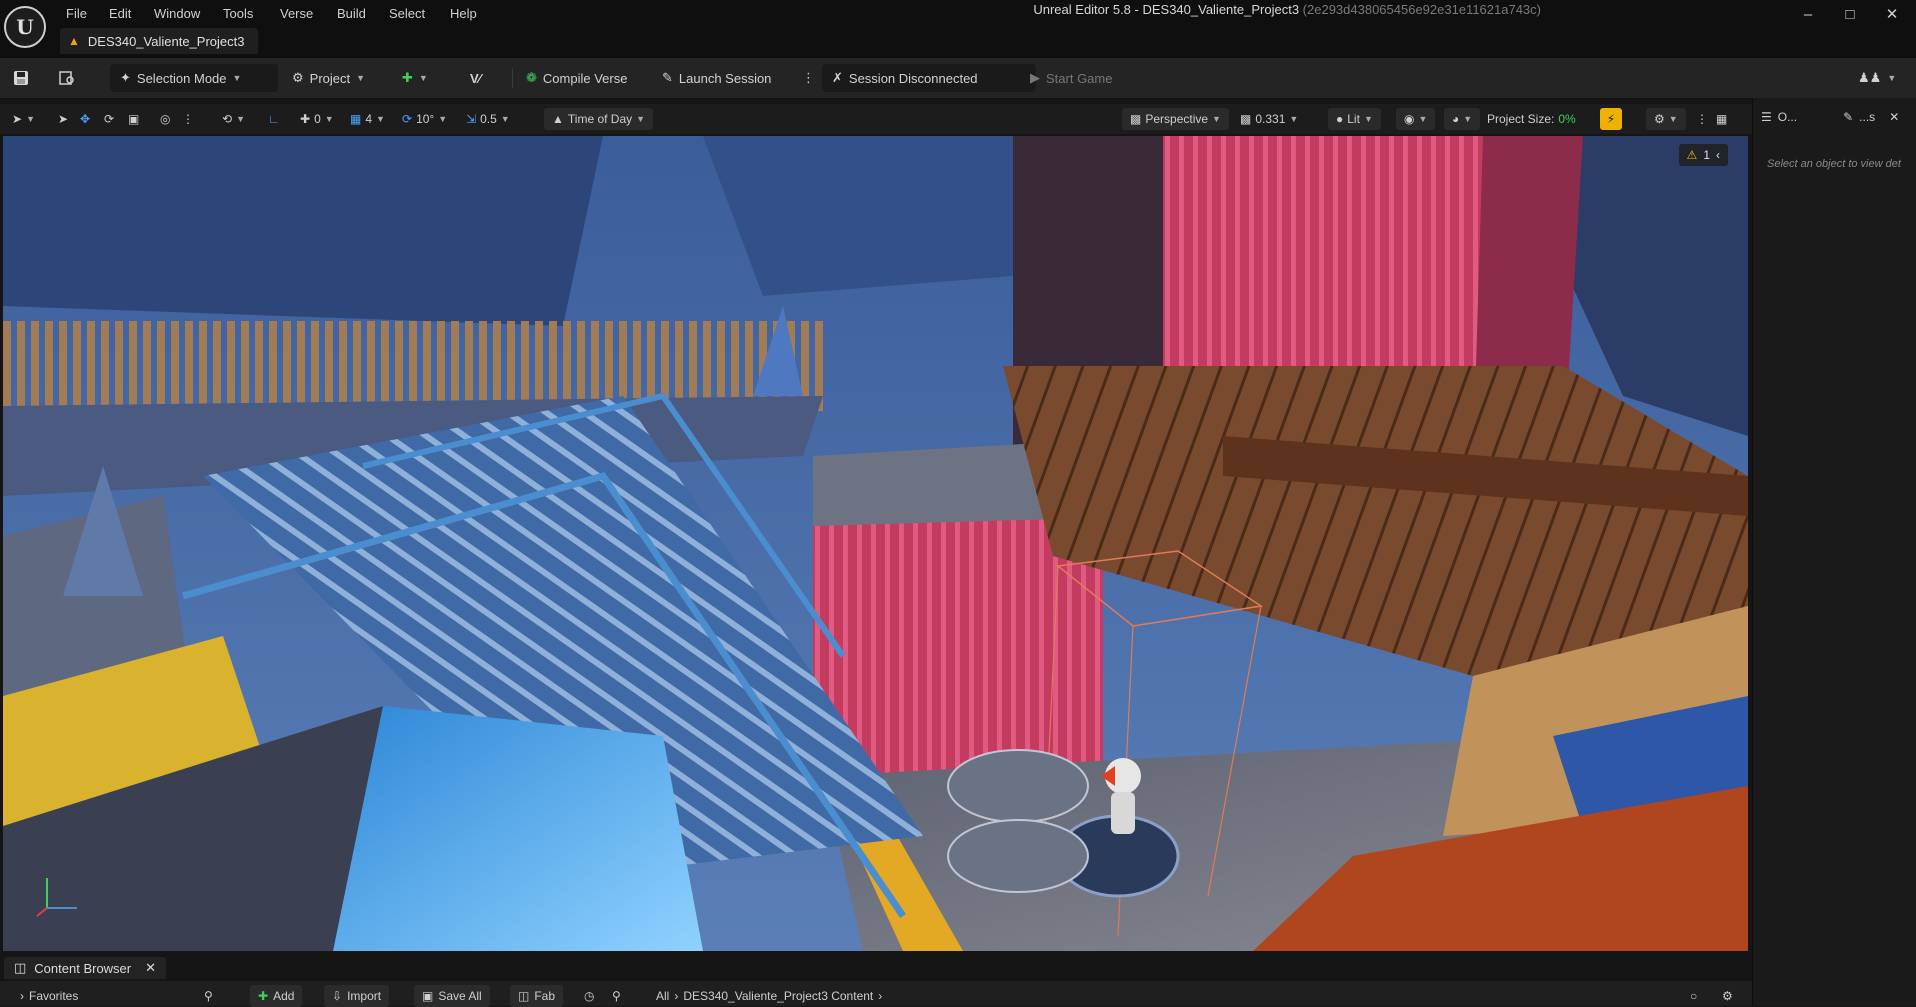 This screenshot has height=1007, width=1916. What do you see at coordinates (1808, 15) in the screenshot?
I see `minimize-icon: –` at bounding box center [1808, 15].